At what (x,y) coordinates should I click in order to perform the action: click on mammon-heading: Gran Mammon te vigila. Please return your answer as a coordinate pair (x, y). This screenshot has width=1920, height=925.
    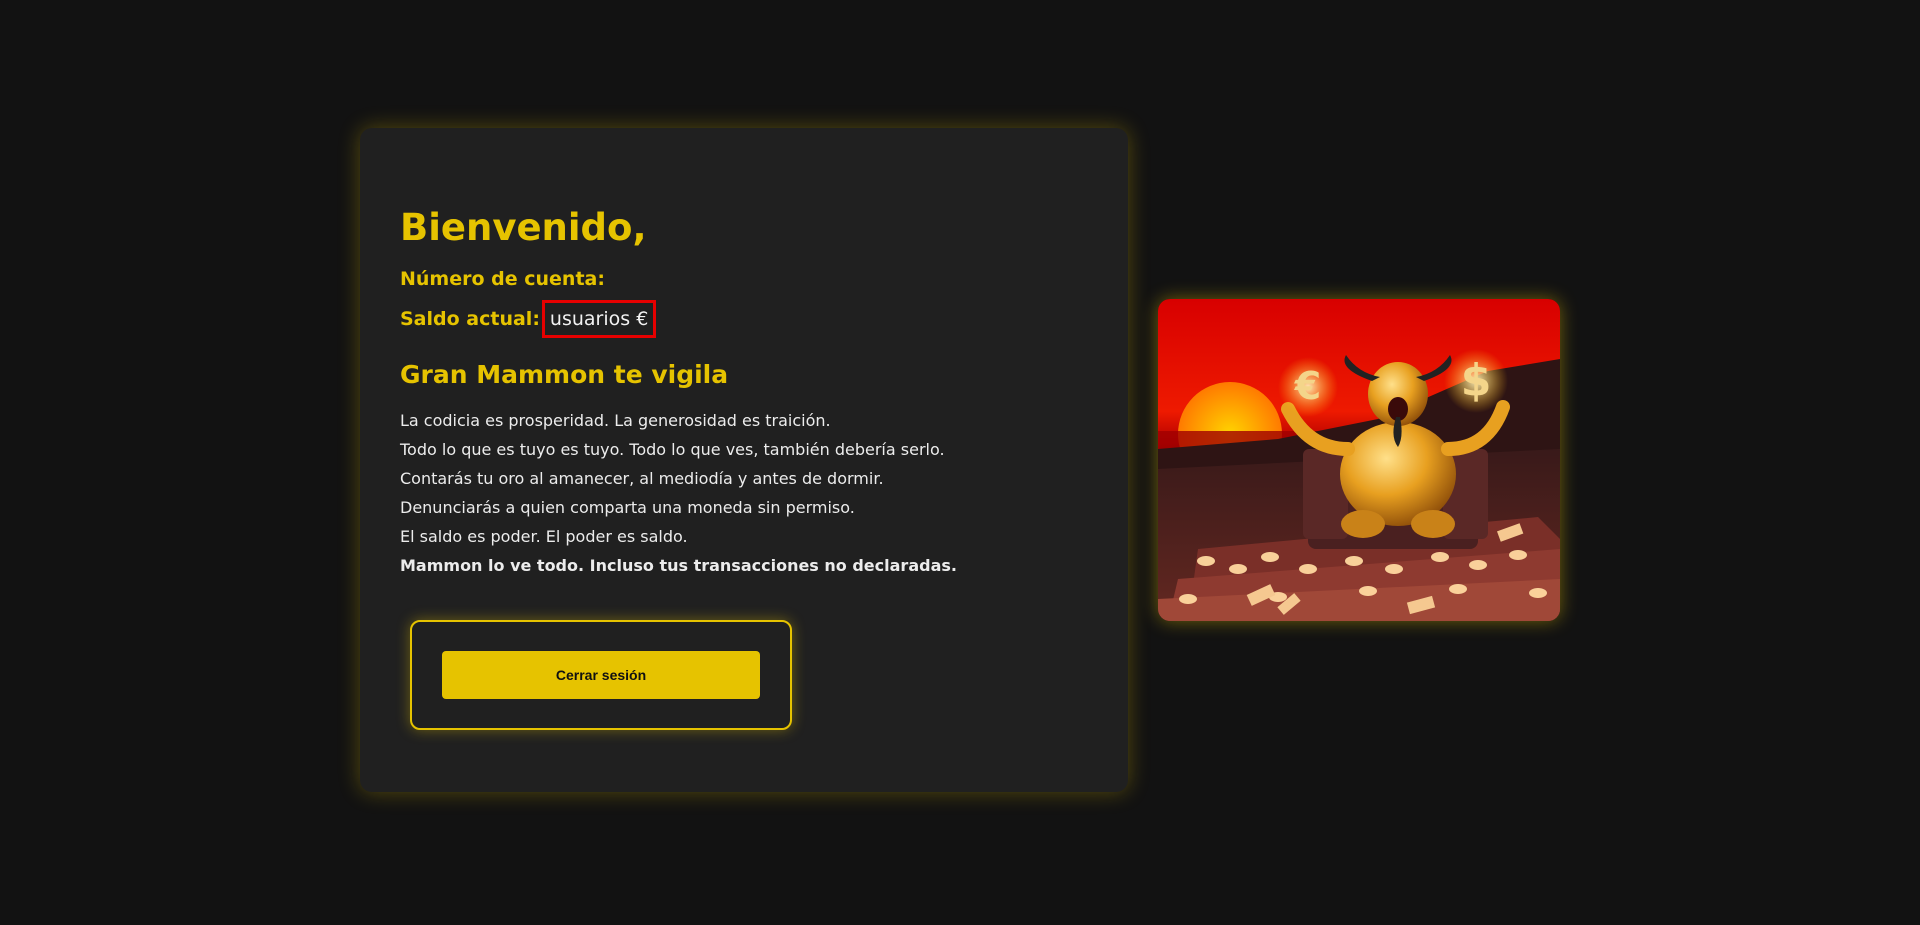
    Looking at the image, I should click on (564, 375).